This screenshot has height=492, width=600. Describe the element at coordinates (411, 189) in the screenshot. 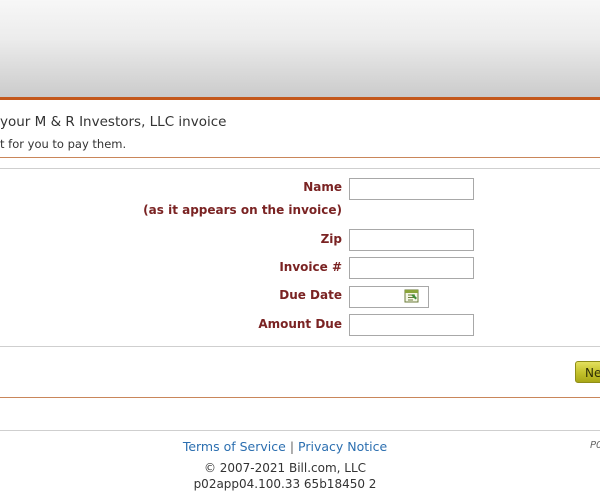

I see `name-input` at that location.